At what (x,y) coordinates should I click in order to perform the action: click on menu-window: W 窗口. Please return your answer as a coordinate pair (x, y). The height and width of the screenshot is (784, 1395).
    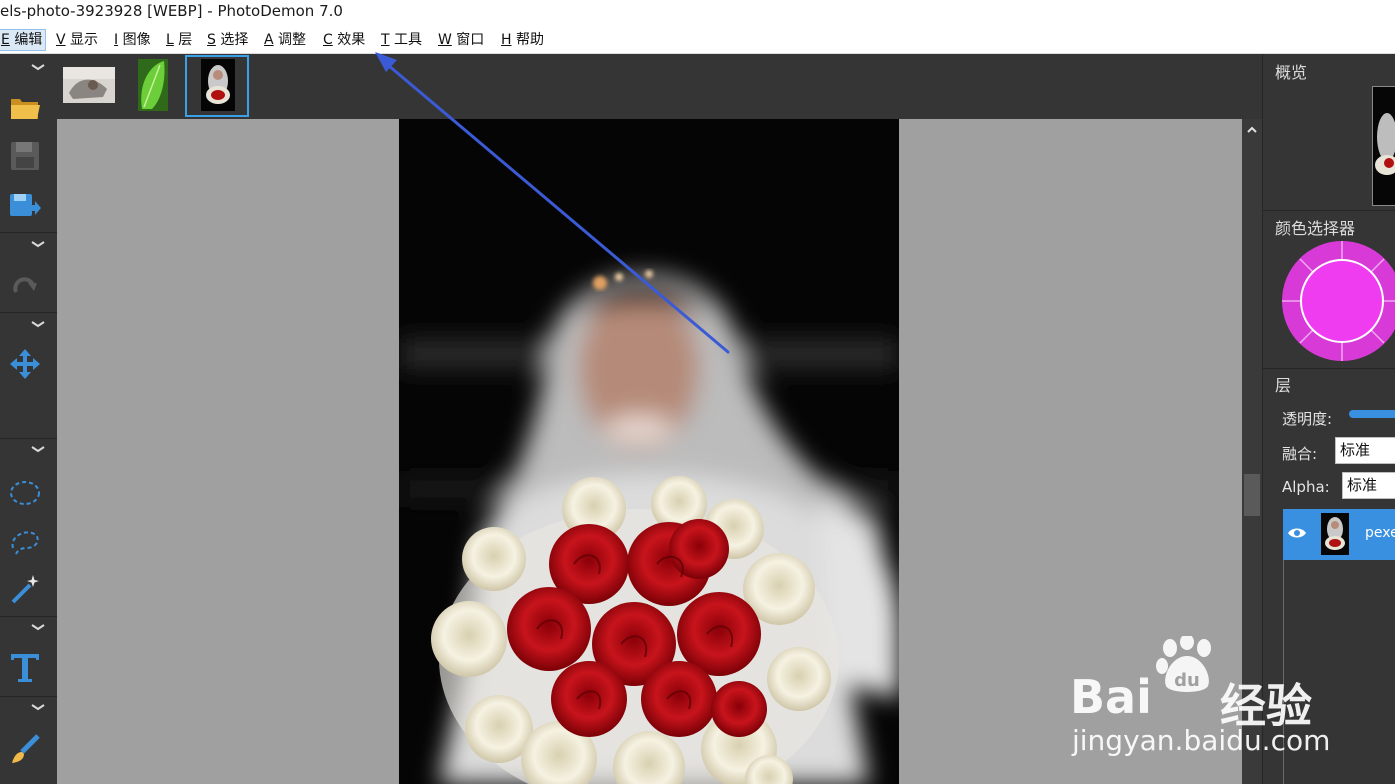
    Looking at the image, I should click on (461, 40).